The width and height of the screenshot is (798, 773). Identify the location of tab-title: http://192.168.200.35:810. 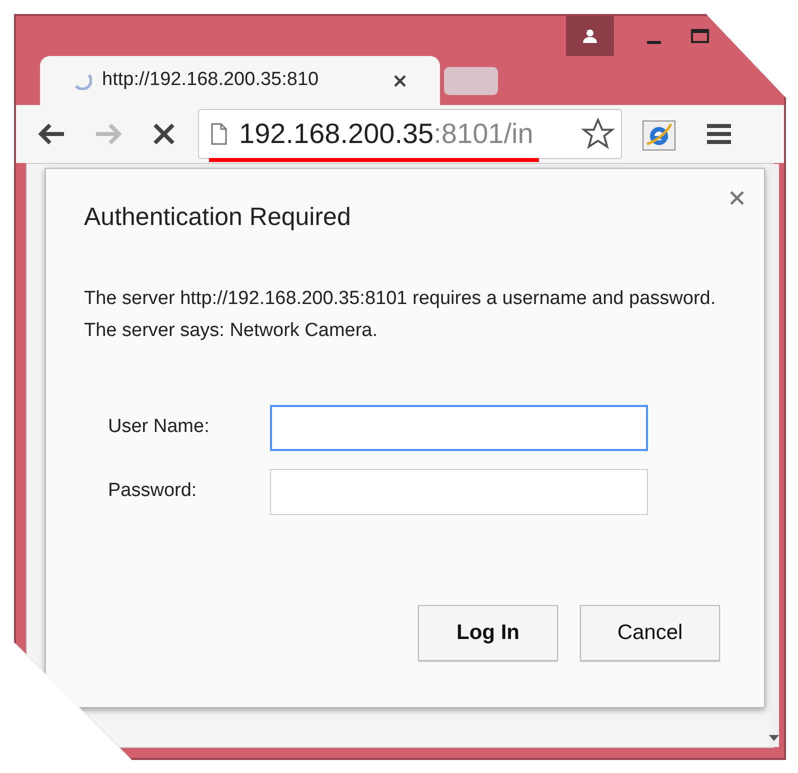
(210, 80).